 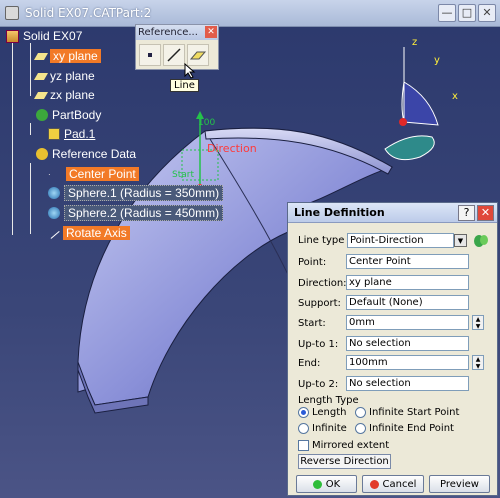 I want to click on line-type-select: Point-Direction, so click(x=400, y=240).